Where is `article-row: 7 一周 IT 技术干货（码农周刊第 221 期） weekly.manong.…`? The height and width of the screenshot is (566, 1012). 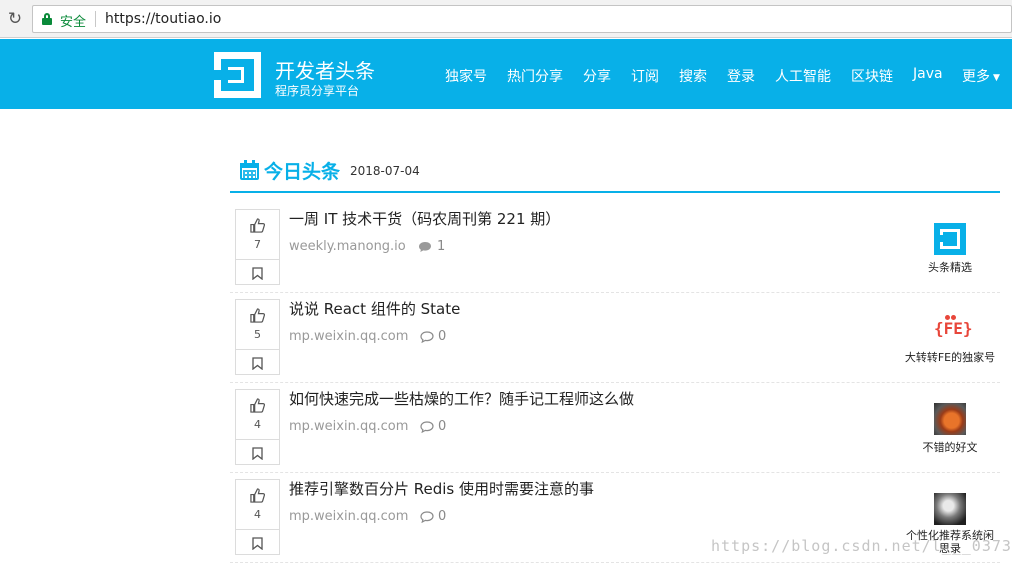 article-row: 7 一周 IT 技术干货（码农周刊第 221 期） weekly.manong.… is located at coordinates (615, 248).